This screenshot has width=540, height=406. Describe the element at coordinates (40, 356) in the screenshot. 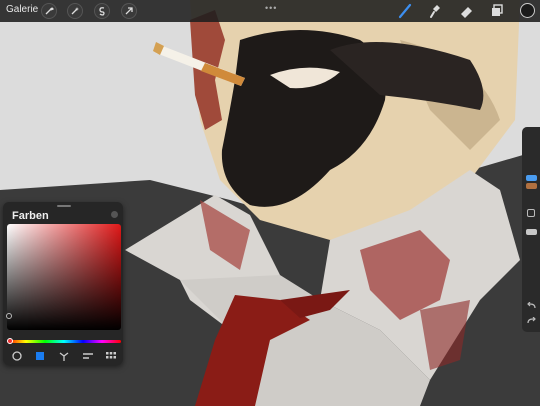

I see `classic-icon` at that location.